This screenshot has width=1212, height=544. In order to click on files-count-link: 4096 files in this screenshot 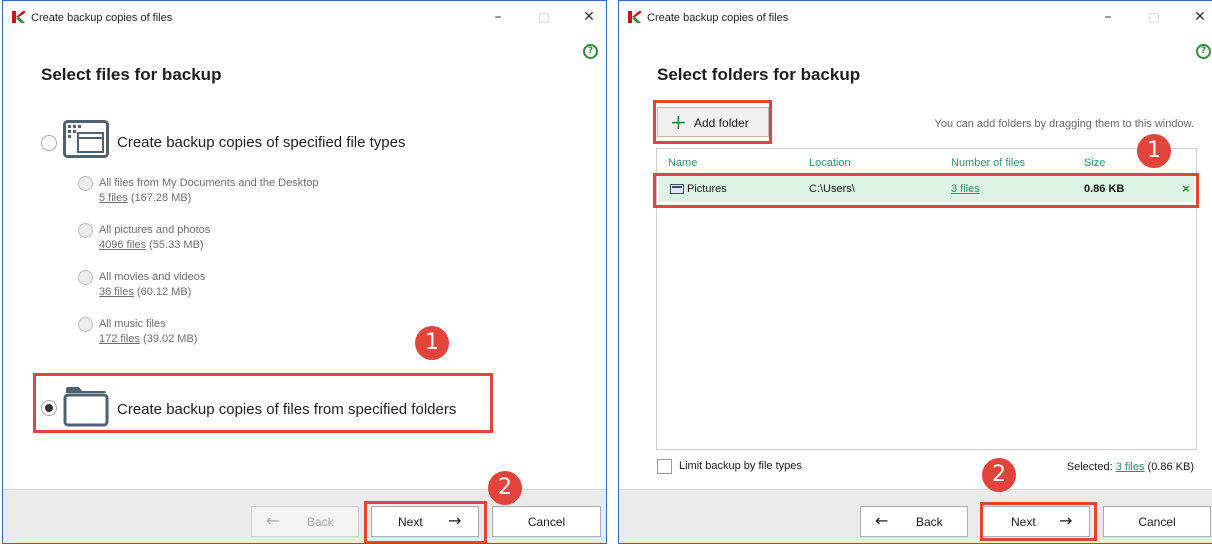, I will do `click(122, 245)`.